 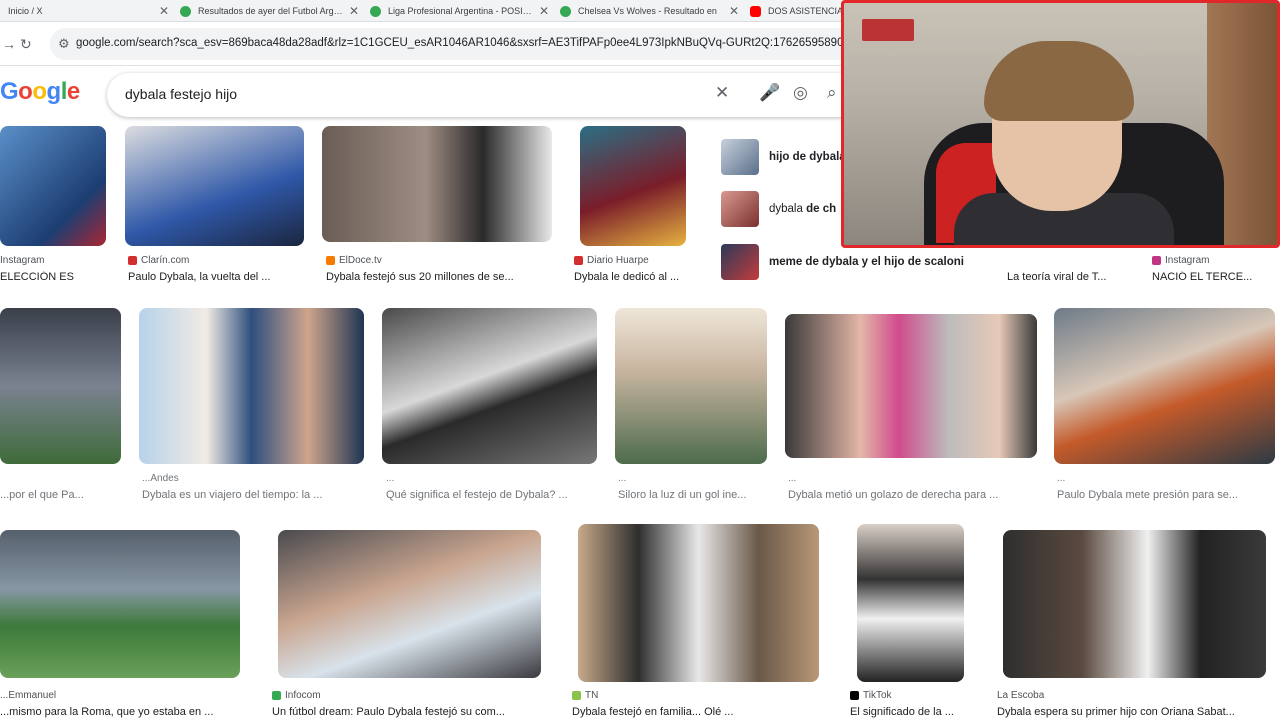 What do you see at coordinates (25, 11) in the screenshot?
I see `tab-title: Inicio / X` at bounding box center [25, 11].